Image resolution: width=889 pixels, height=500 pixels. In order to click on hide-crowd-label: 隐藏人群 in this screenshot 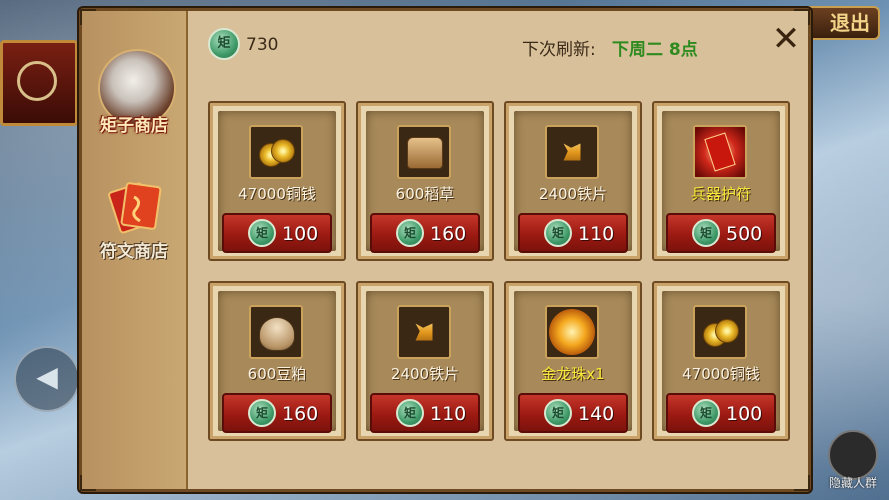, I will do `click(852, 483)`.